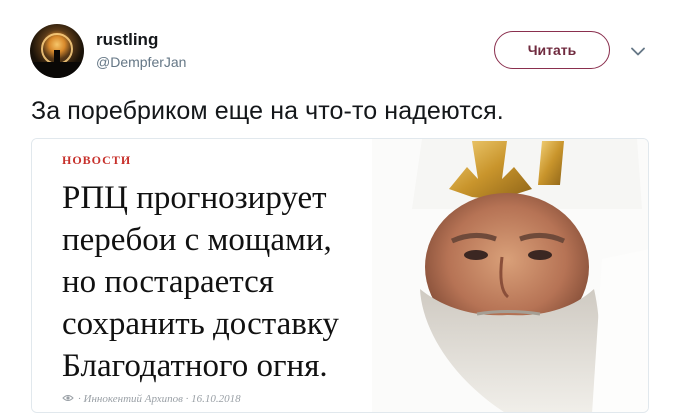  Describe the element at coordinates (194, 198) in the screenshot. I see `headline-line: РПЦ прогнозирует` at that location.